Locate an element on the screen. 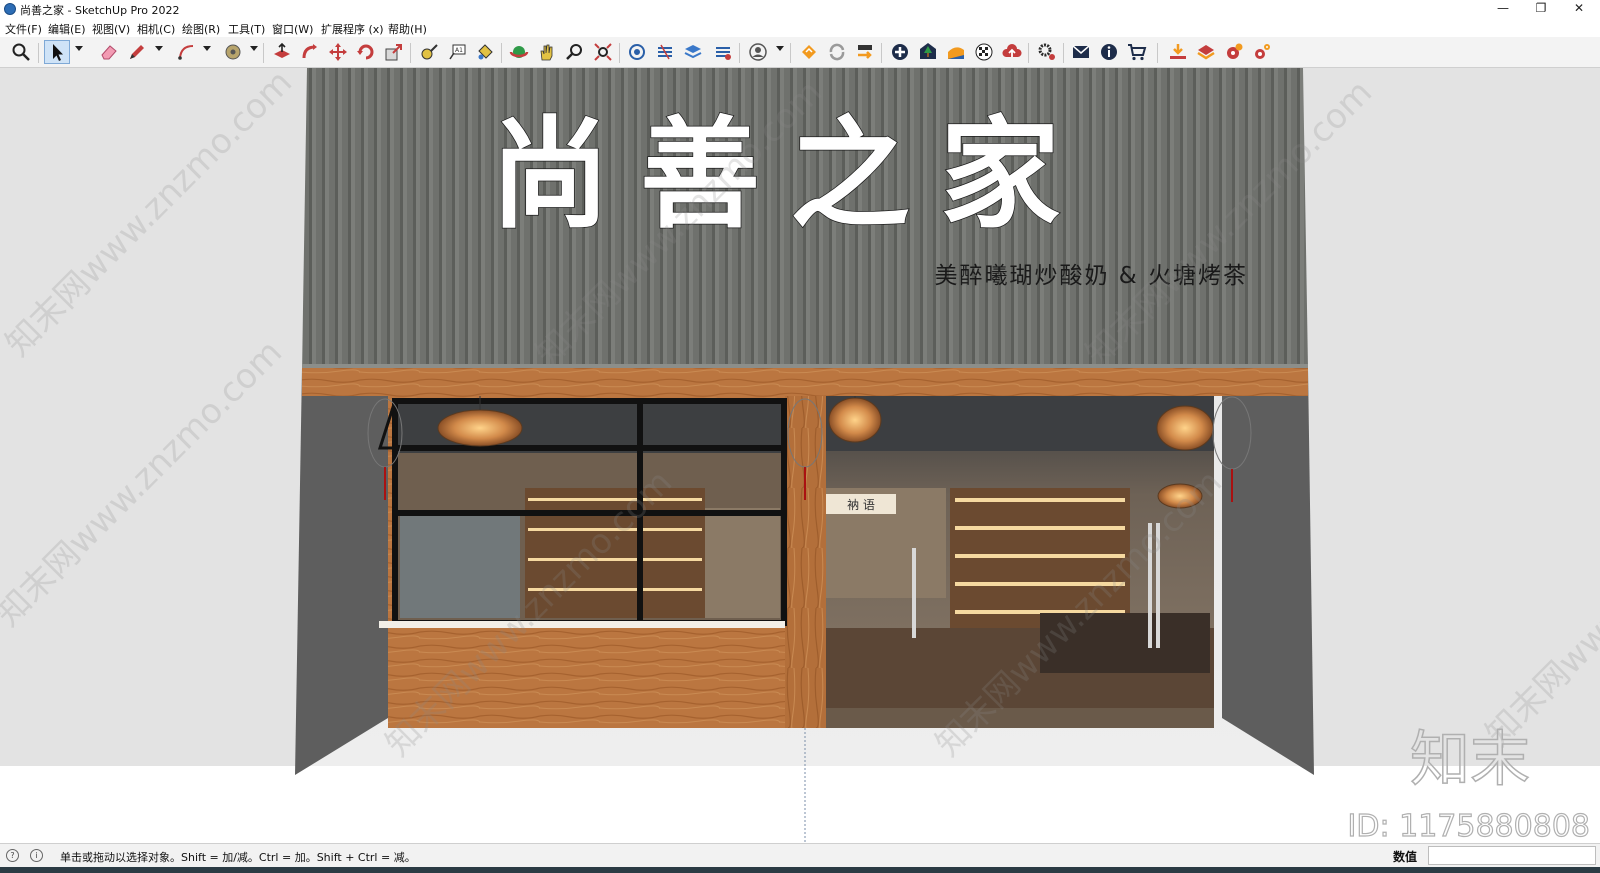  menu-file: 文件(F) is located at coordinates (23, 29).